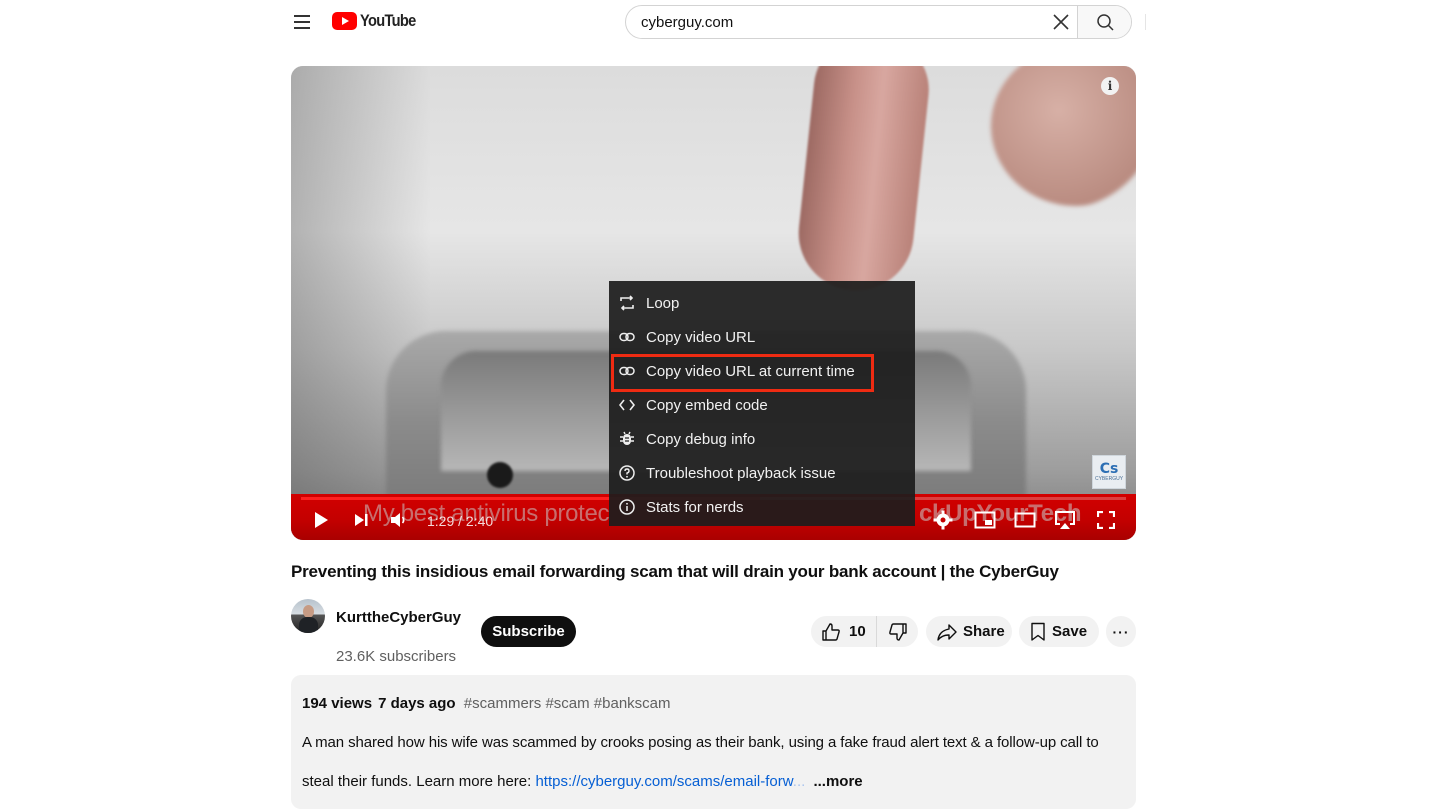 The width and height of the screenshot is (1440, 810). I want to click on show-more-button: ...more, so click(837, 781).